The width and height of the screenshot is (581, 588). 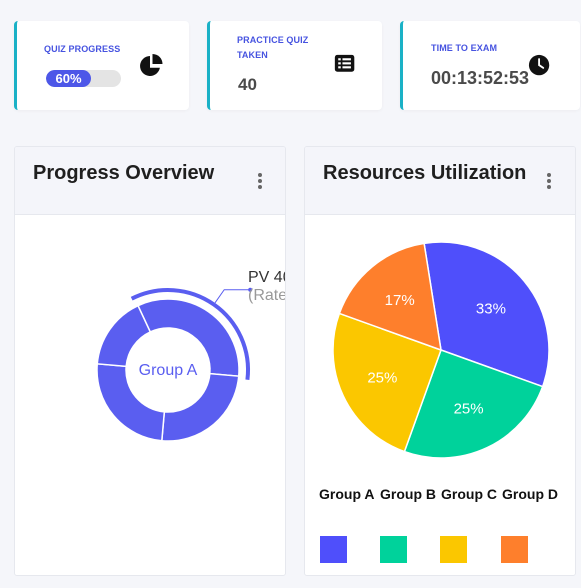 What do you see at coordinates (480, 78) in the screenshot?
I see `time-to-exam-value: 00:13:52:53` at bounding box center [480, 78].